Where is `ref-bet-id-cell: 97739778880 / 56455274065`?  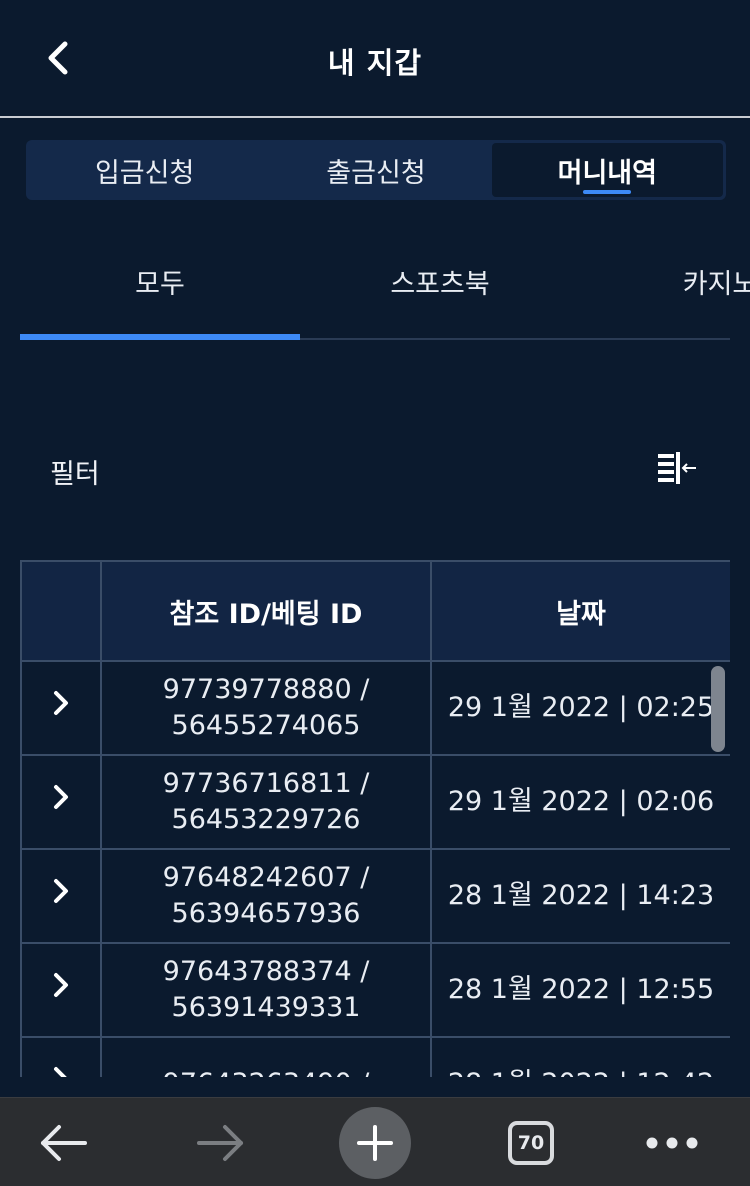
ref-bet-id-cell: 97739778880 / 56455274065 is located at coordinates (266, 708).